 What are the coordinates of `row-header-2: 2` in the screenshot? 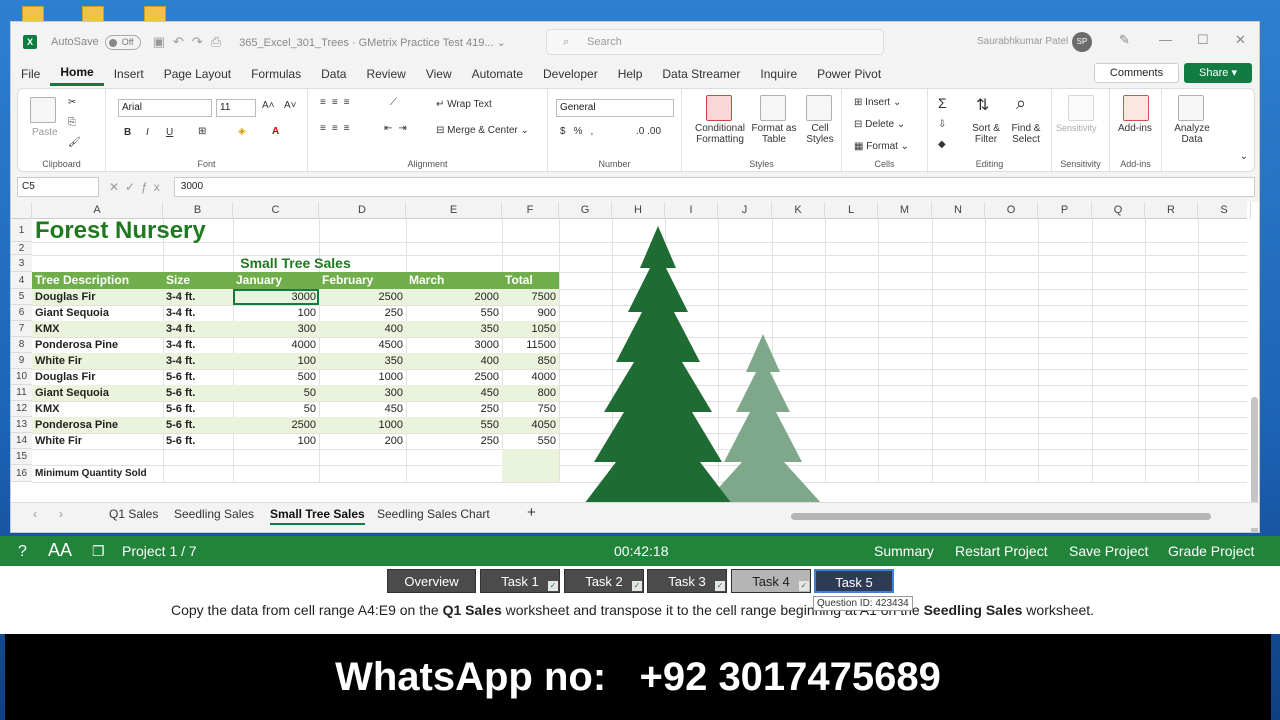 It's located at (21, 248).